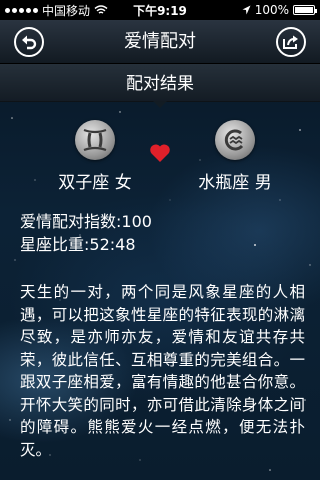 The height and width of the screenshot is (480, 320). I want to click on page-title: 爱情配对, so click(160, 41).